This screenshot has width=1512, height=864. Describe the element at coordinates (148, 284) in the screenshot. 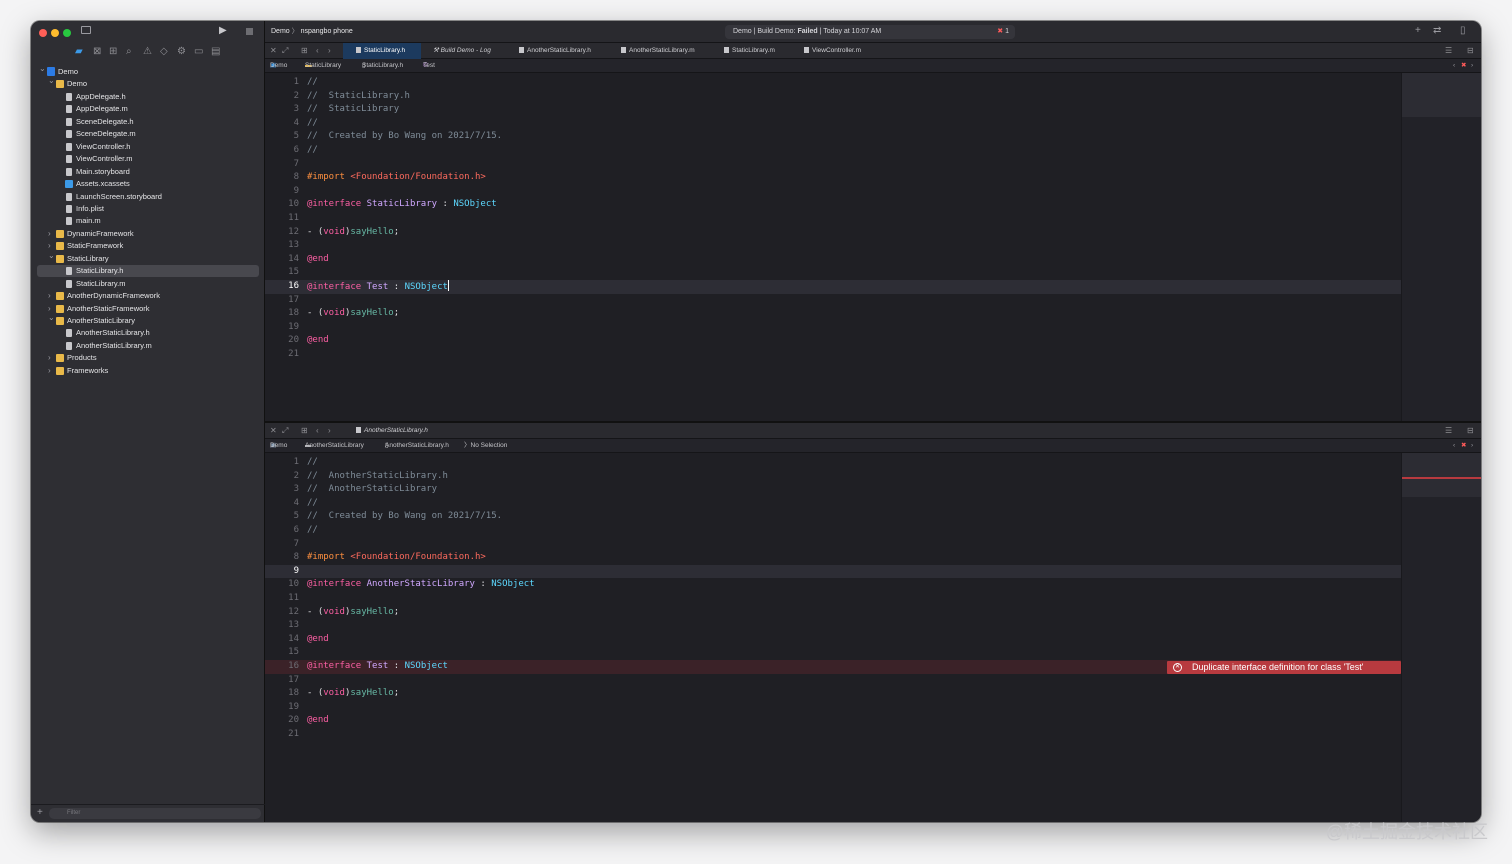

I see `sidebar-item: StaticLibrary.m` at that location.